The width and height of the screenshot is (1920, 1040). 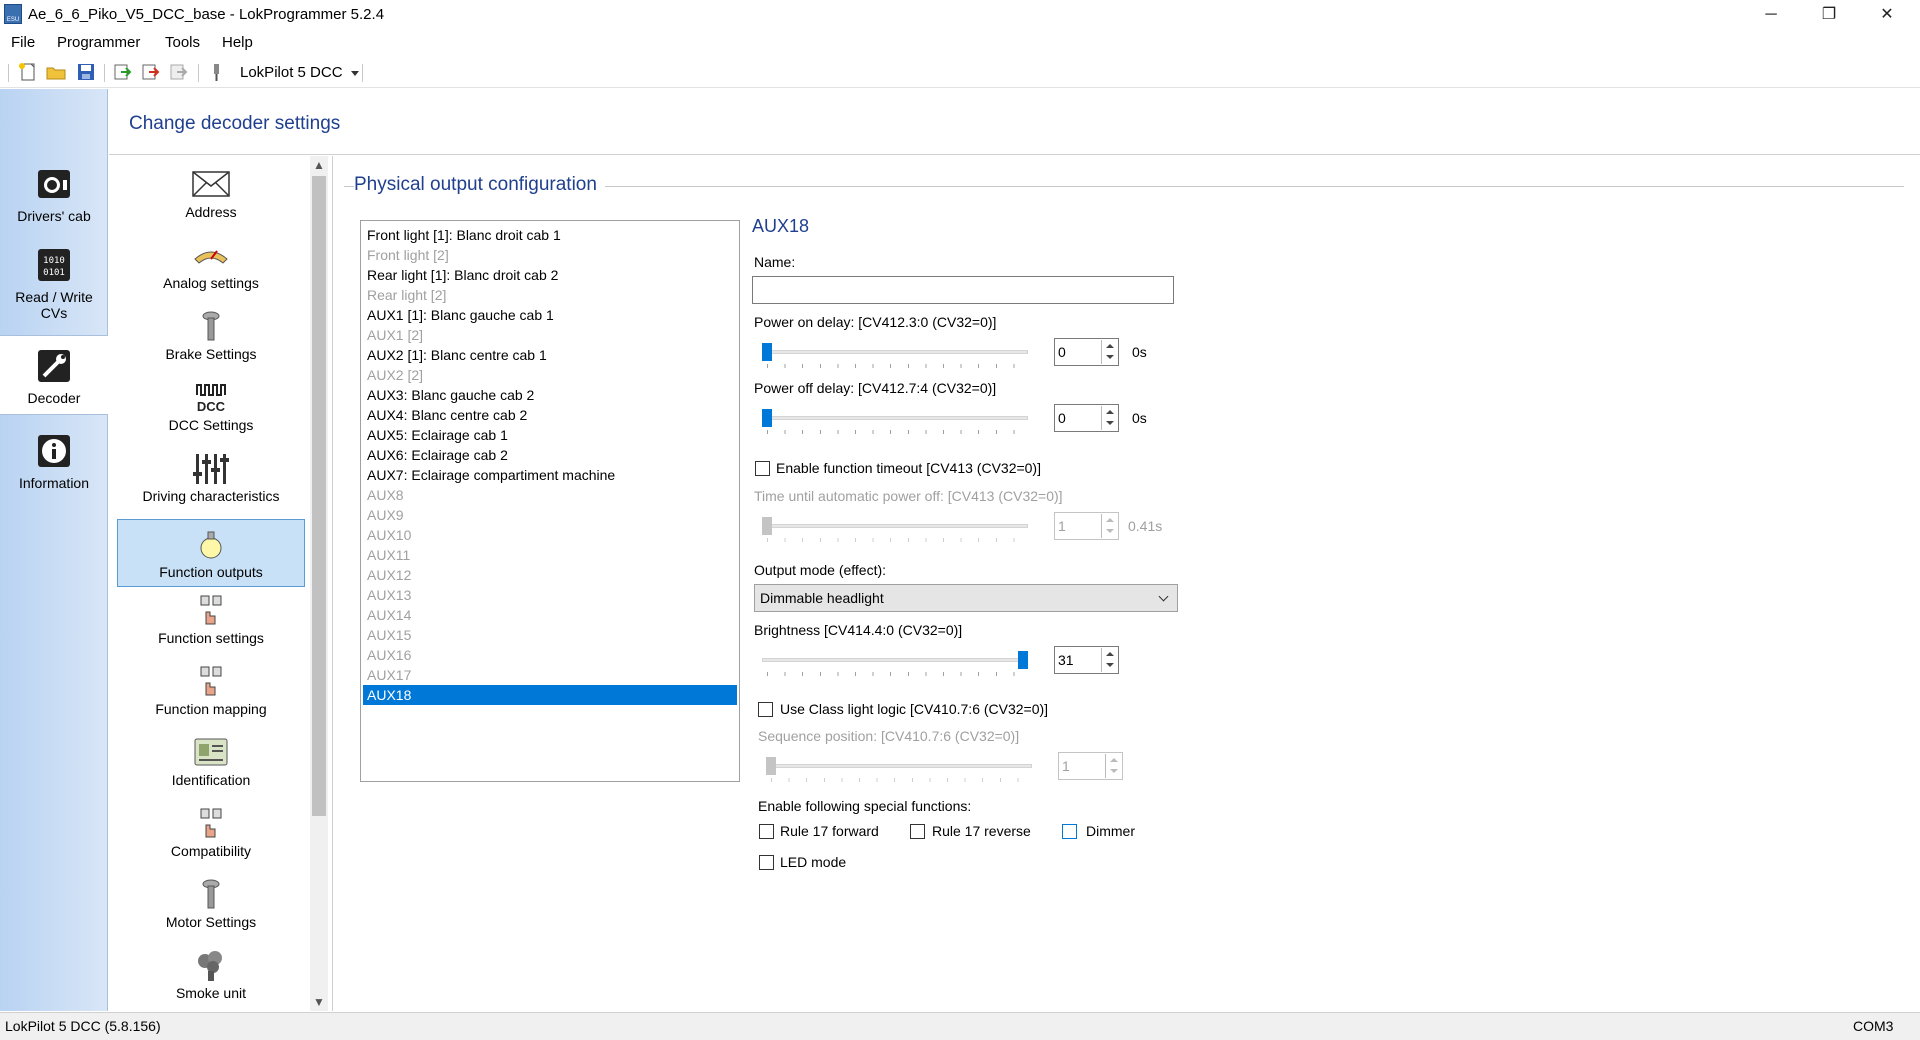 What do you see at coordinates (550, 255) in the screenshot?
I see `output-list-item: Front light [2]` at bounding box center [550, 255].